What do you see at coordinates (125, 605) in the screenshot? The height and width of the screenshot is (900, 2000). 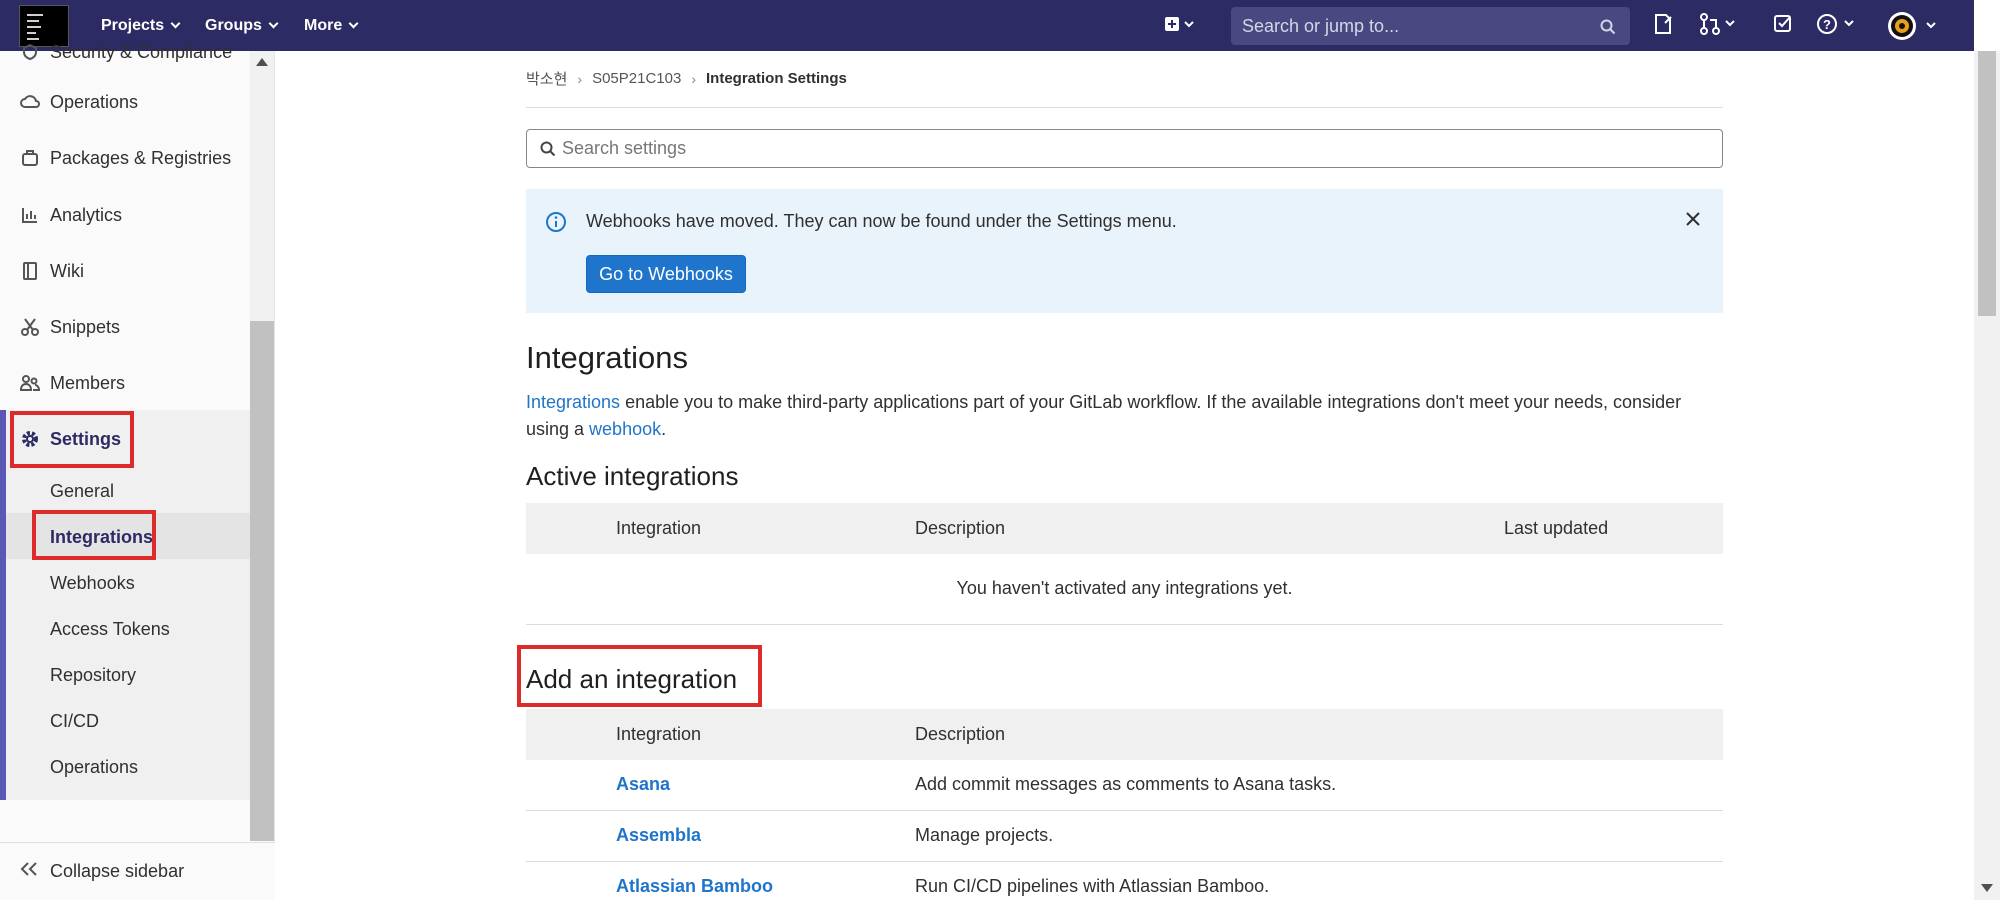 I see `settings-group` at bounding box center [125, 605].